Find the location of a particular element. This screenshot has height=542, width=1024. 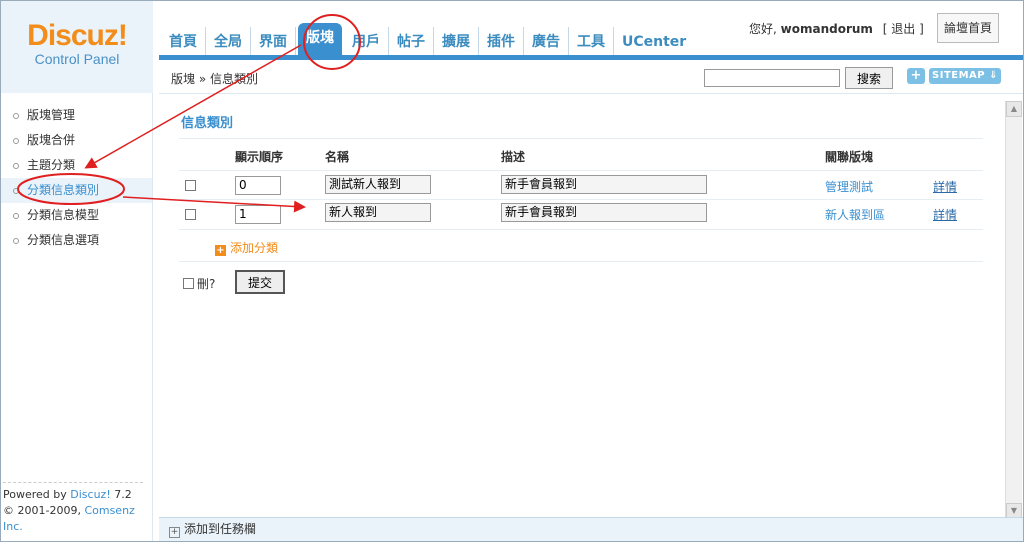

delete-checkbox is located at coordinates (188, 283).